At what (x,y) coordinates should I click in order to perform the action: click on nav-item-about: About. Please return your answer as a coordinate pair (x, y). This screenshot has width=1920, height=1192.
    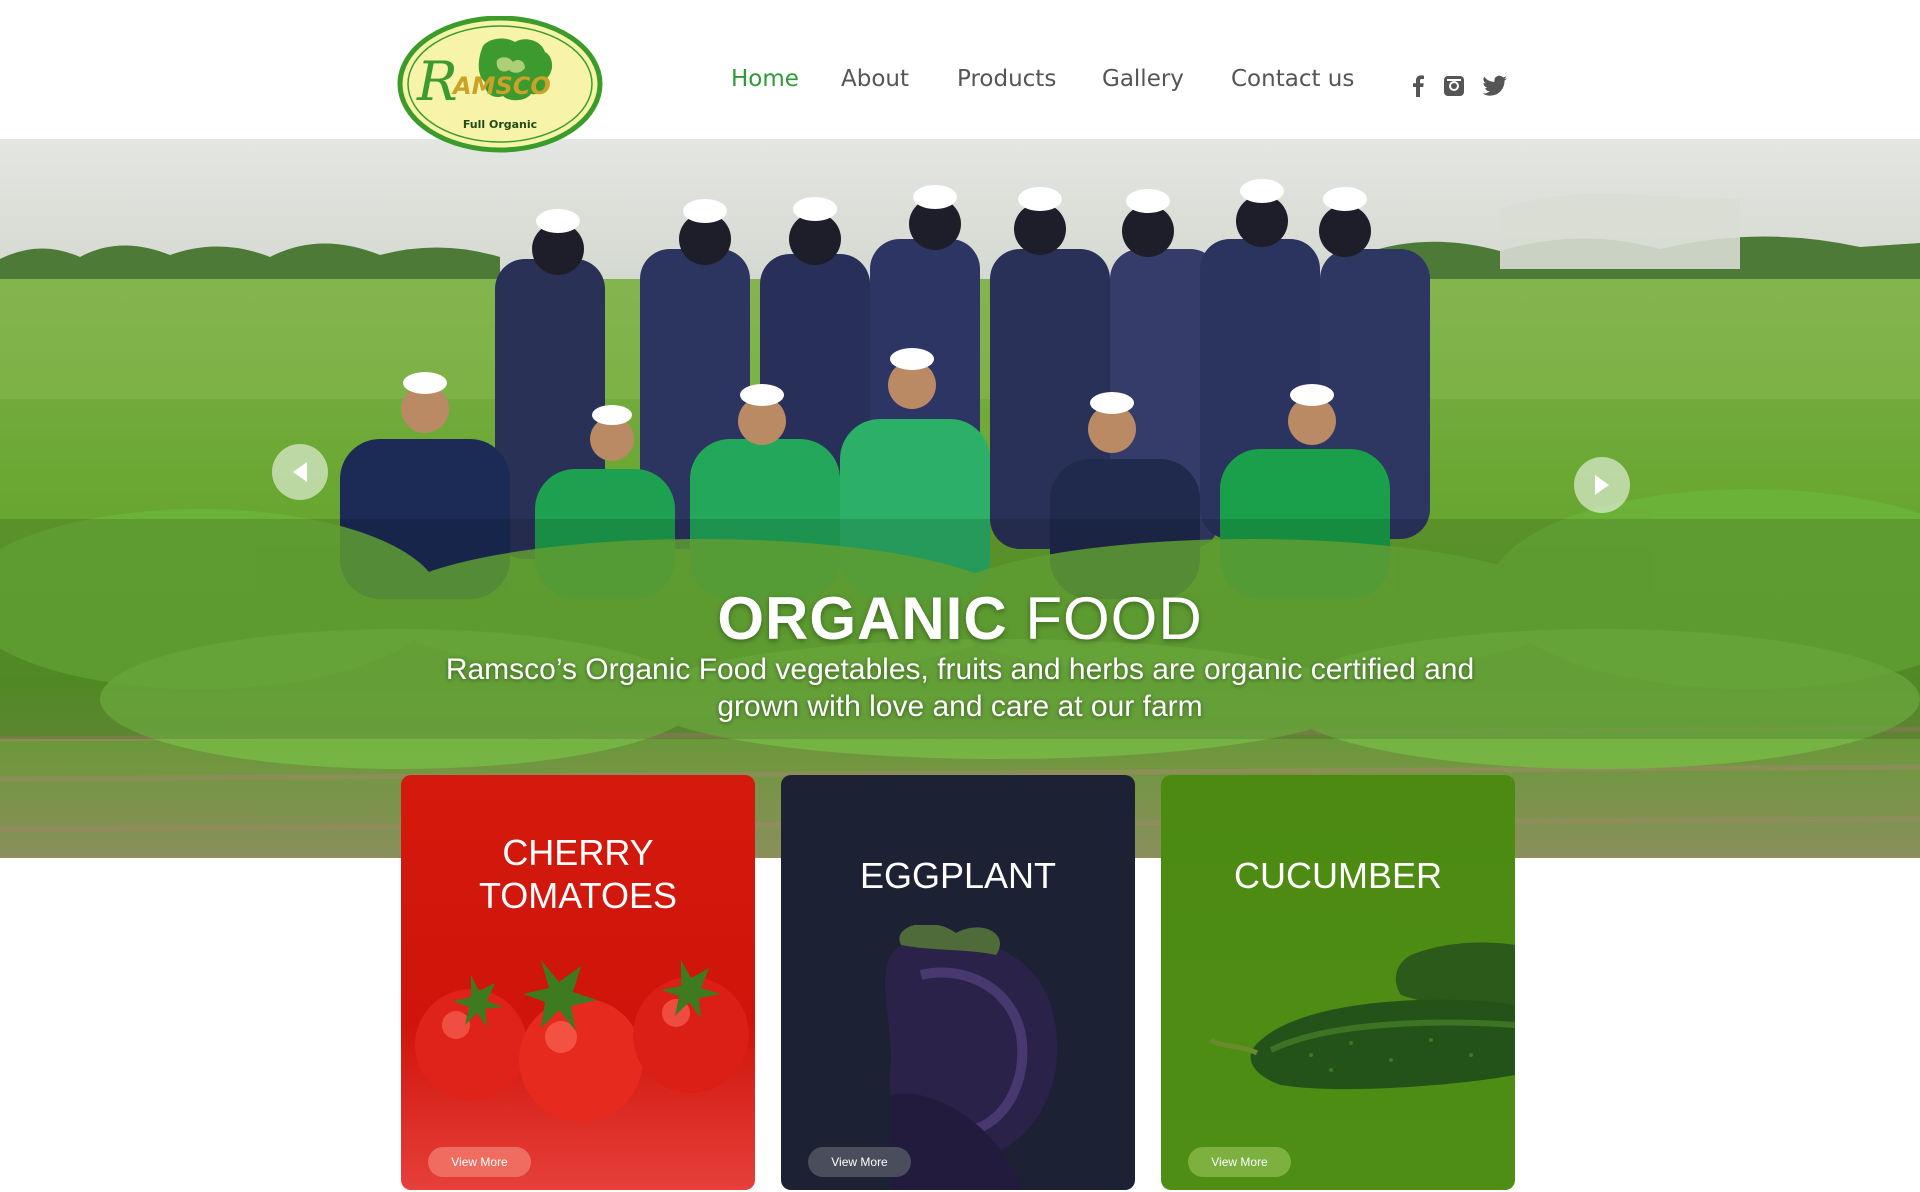
    Looking at the image, I should click on (875, 79).